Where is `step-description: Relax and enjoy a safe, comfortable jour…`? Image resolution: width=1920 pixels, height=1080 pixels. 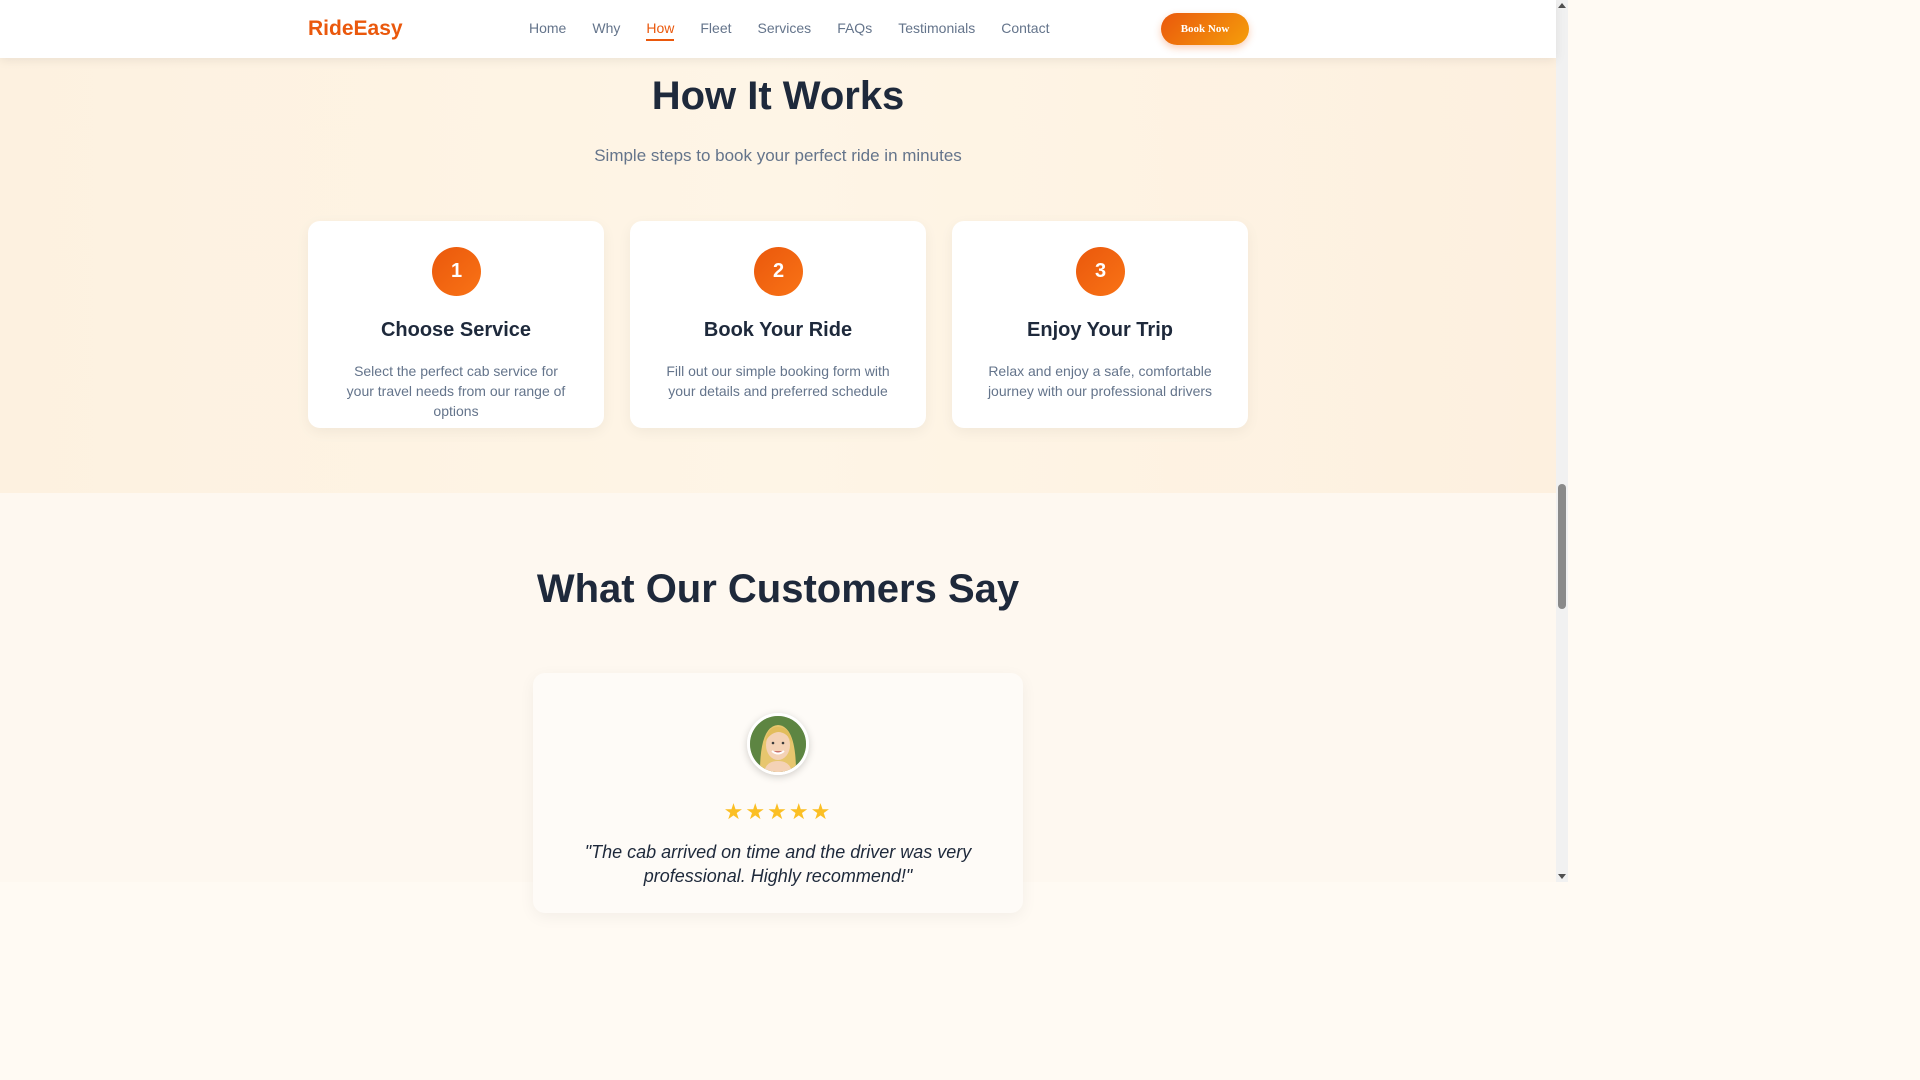 step-description: Relax and enjoy a safe, comfortable jour… is located at coordinates (1100, 381).